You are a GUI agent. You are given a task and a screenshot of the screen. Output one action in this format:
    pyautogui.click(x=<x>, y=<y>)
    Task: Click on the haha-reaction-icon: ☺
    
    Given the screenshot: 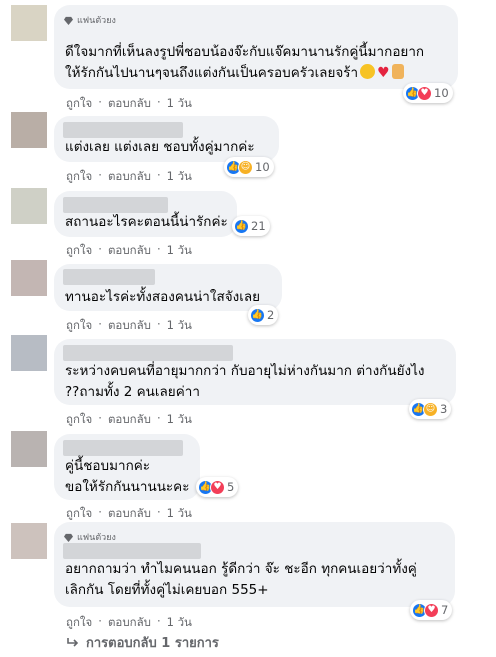 What is the action you would take?
    pyautogui.click(x=430, y=409)
    